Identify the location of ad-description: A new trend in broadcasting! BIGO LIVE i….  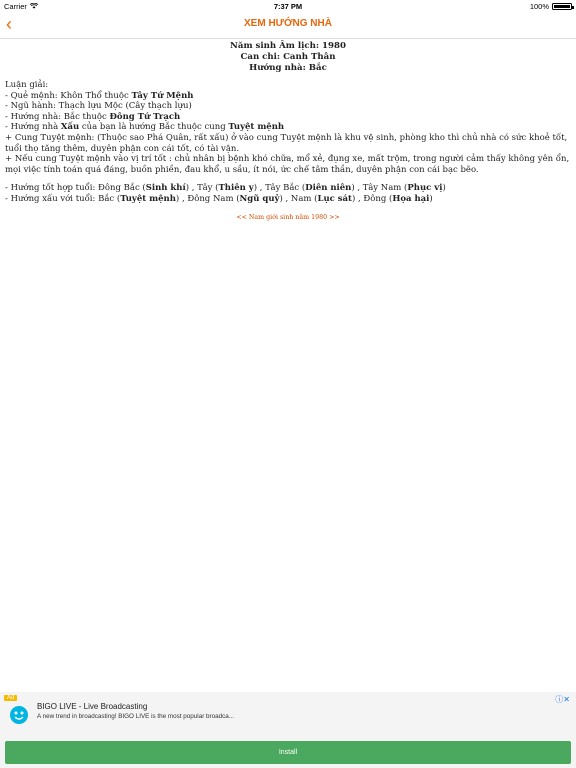
(136, 716).